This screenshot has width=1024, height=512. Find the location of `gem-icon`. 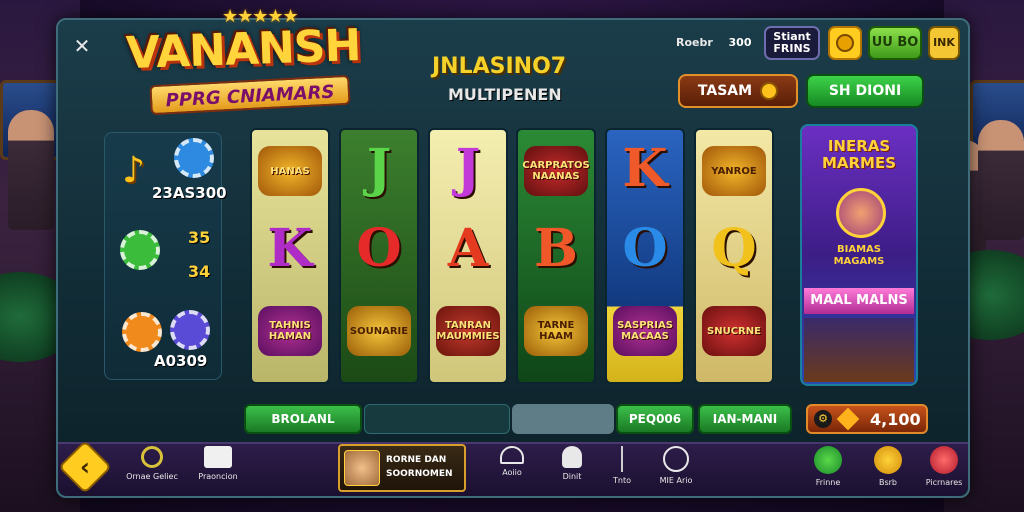

gem-icon is located at coordinates (848, 419).